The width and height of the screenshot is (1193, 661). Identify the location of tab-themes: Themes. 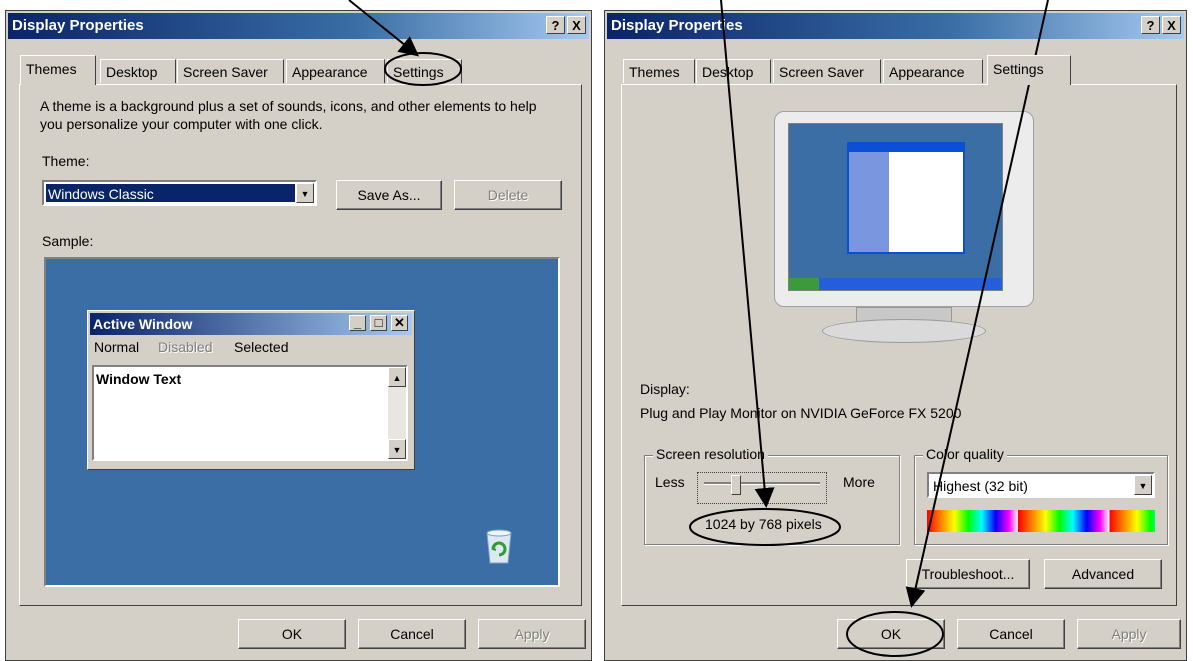
(58, 70).